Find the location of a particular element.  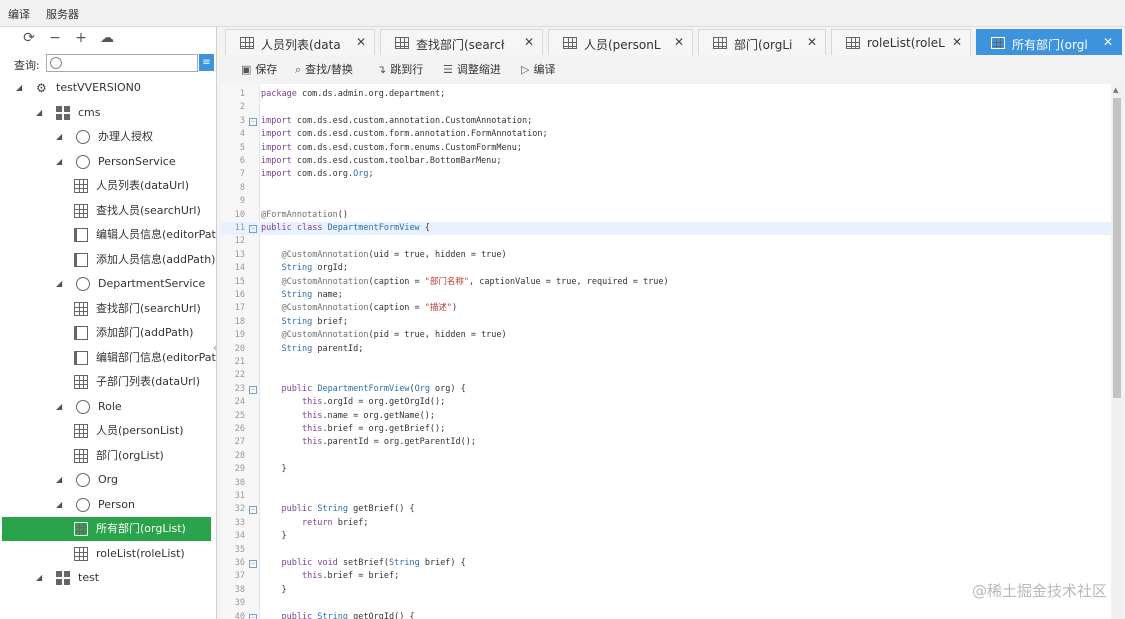

code-line: 14 String orgId; is located at coordinates (666, 268).